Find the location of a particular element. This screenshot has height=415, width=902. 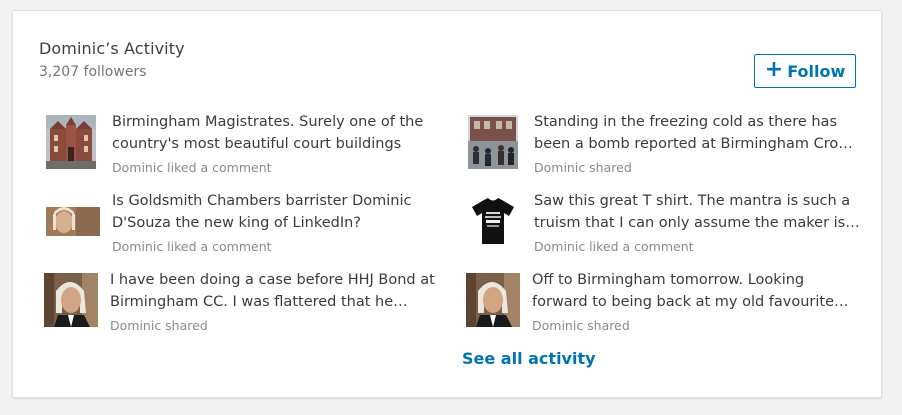

crowd-outside-court-image is located at coordinates (493, 142).